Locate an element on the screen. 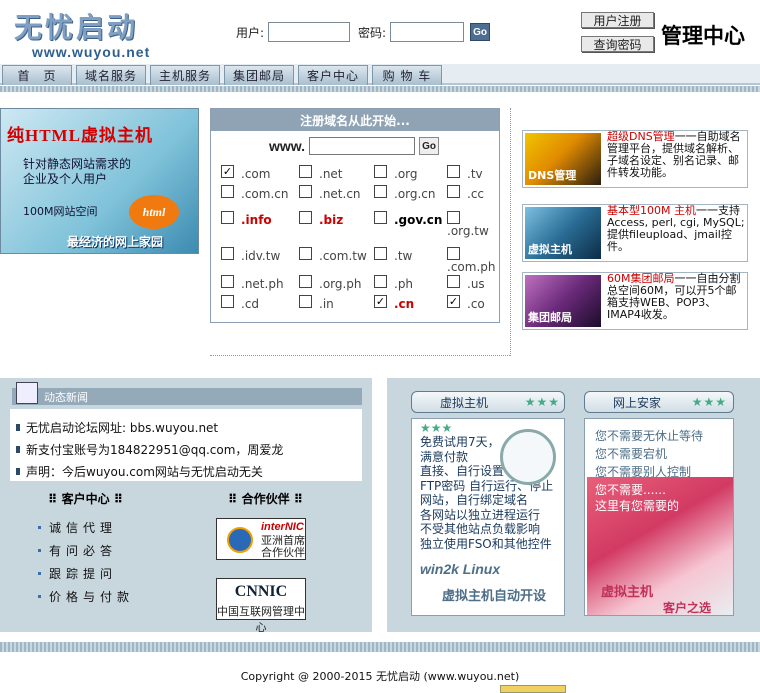 Image resolution: width=760 pixels, height=693 pixels. username-input is located at coordinates (309, 32).